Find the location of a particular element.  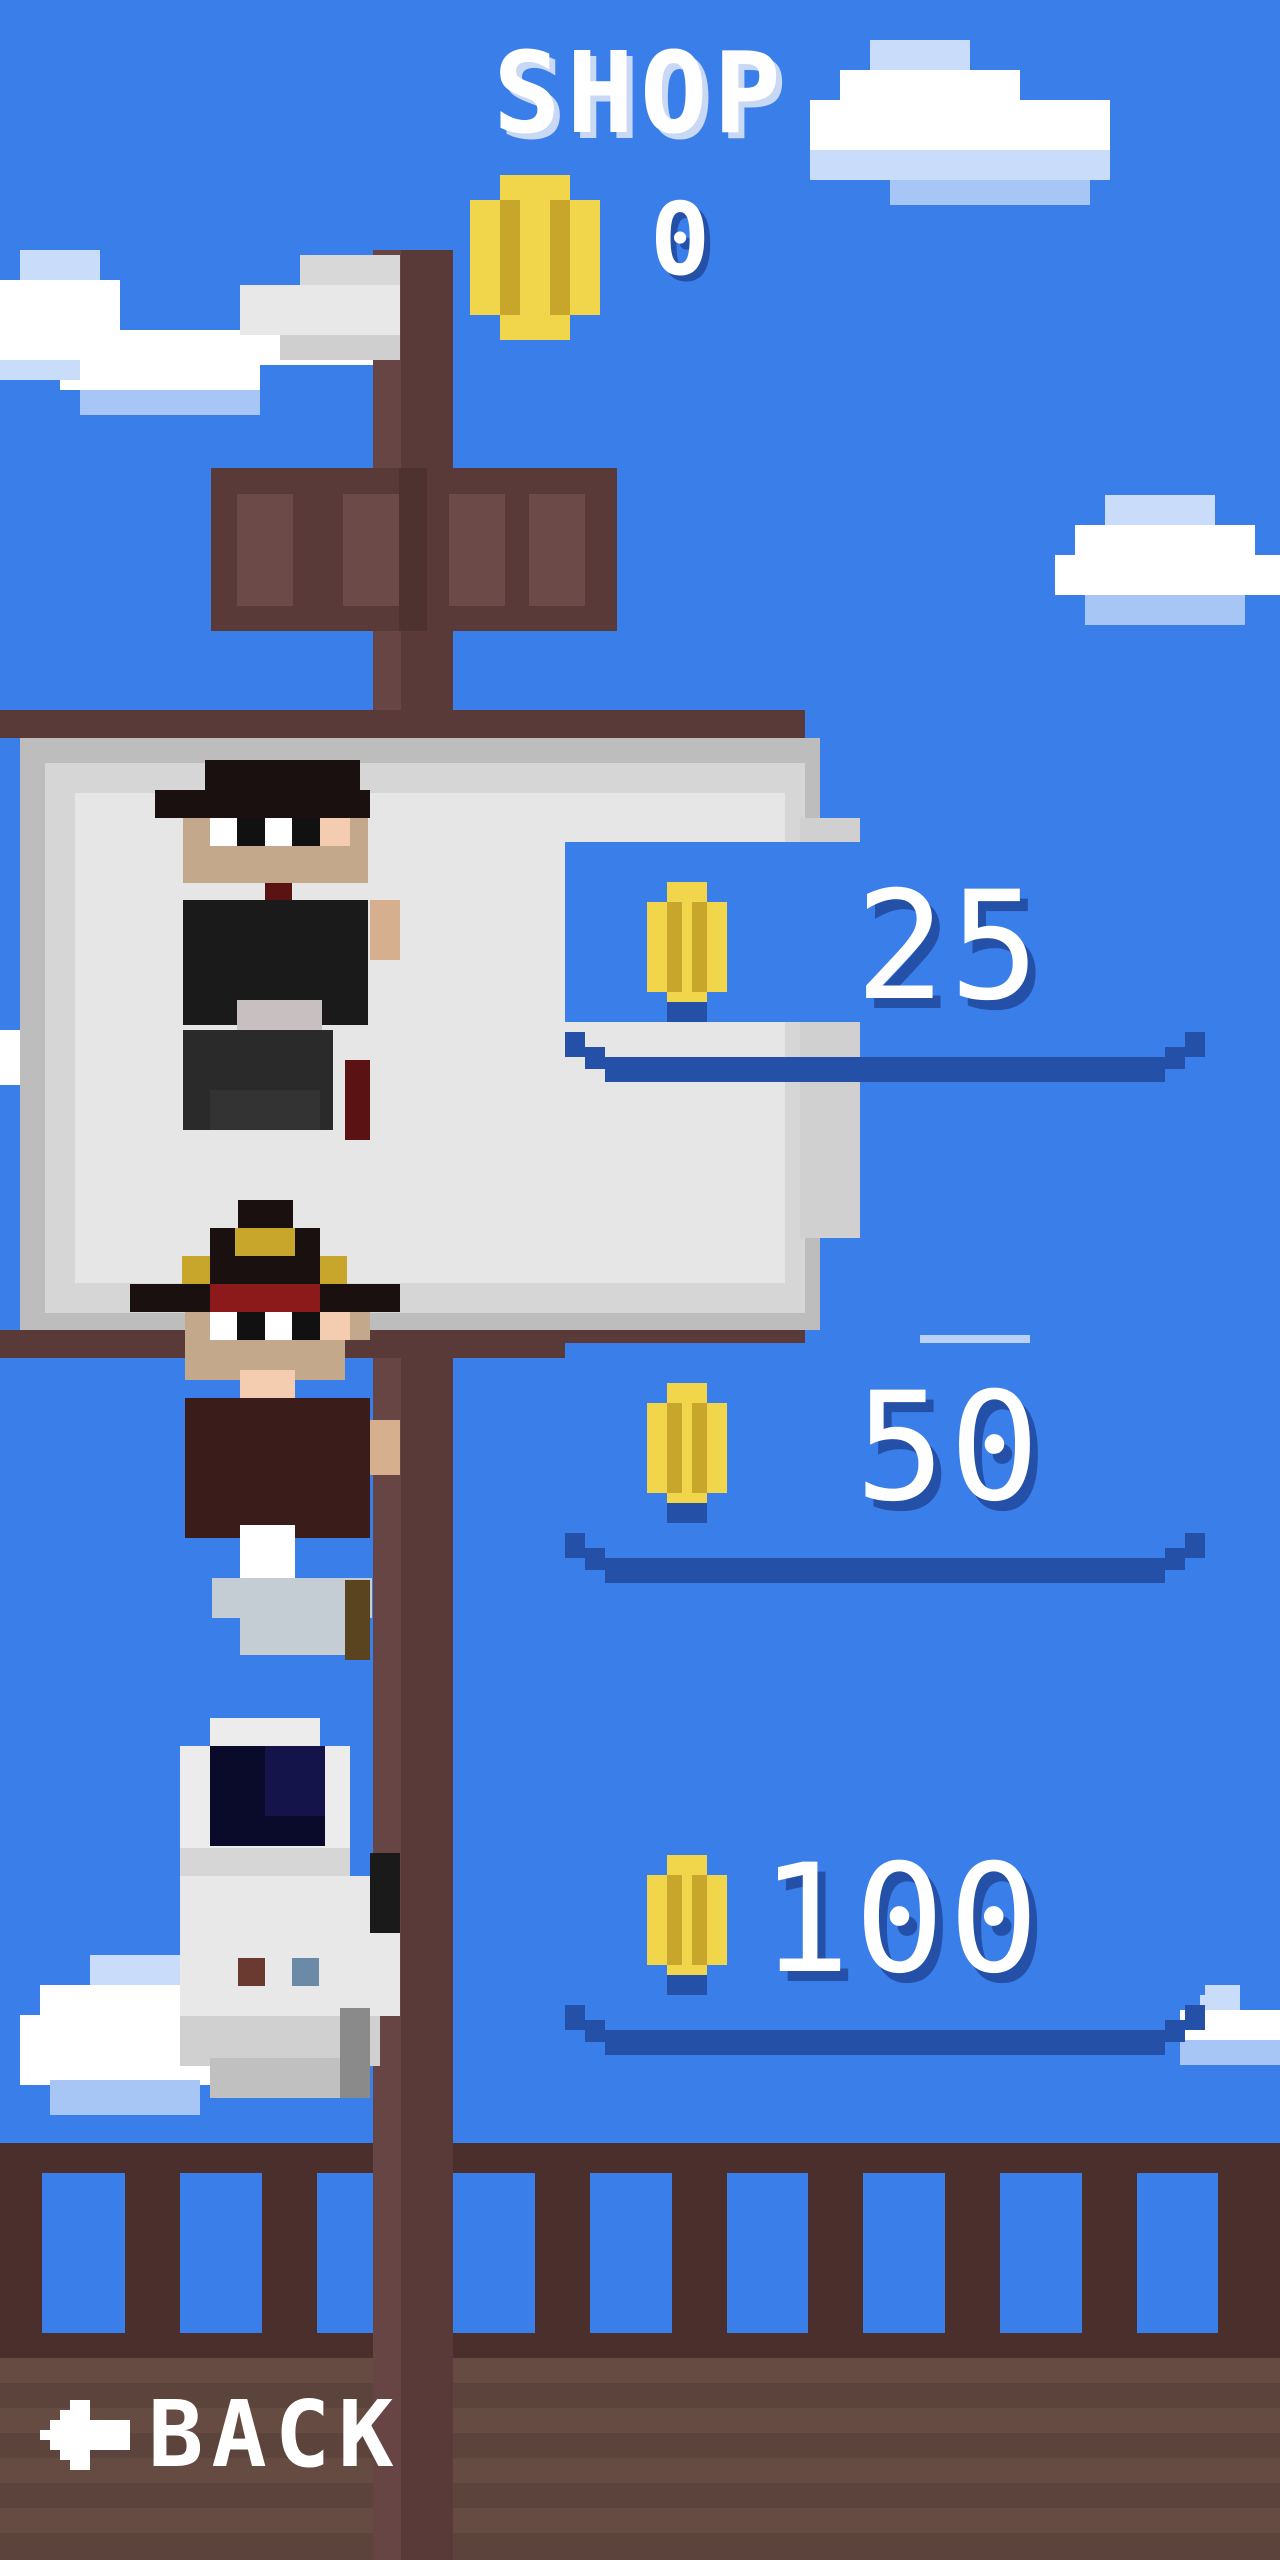

shop-title: SHOP is located at coordinates (640, 94).